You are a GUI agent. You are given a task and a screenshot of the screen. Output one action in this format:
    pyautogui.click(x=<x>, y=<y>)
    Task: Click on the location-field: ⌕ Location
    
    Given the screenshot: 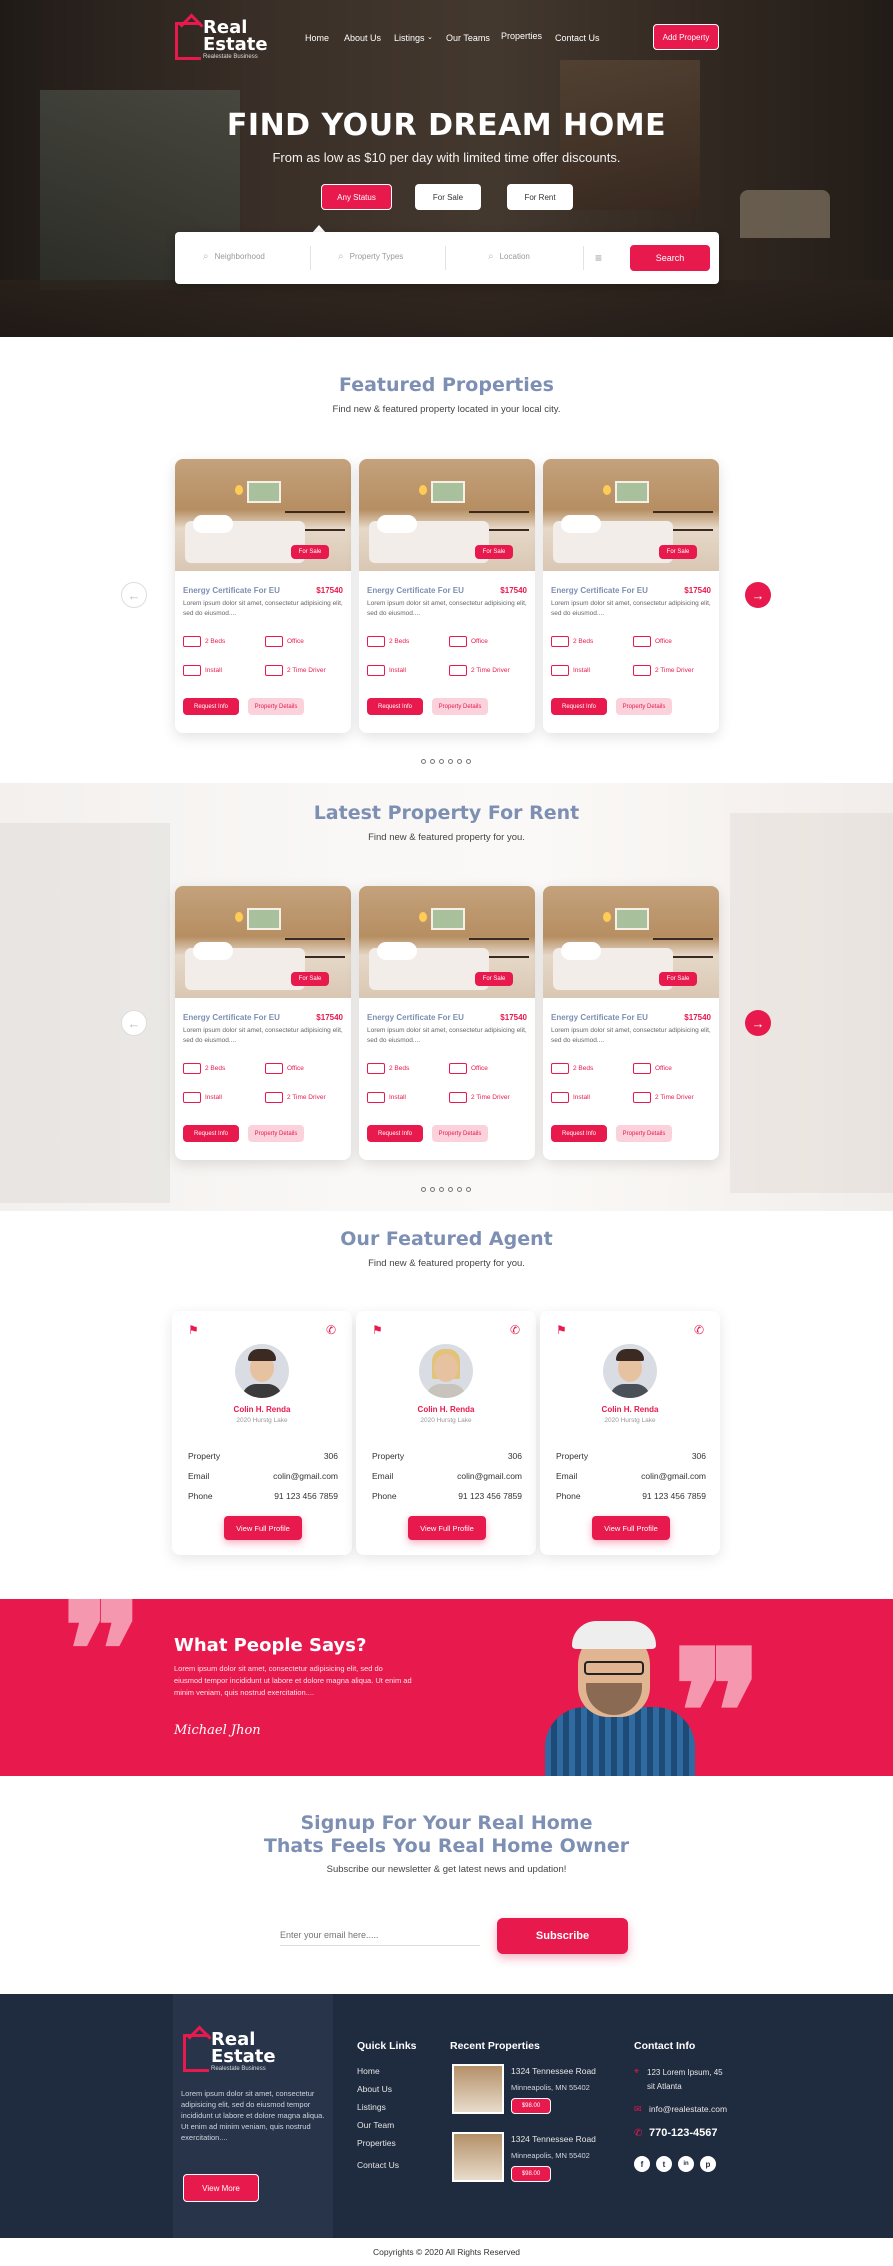 What is the action you would take?
    pyautogui.click(x=509, y=256)
    